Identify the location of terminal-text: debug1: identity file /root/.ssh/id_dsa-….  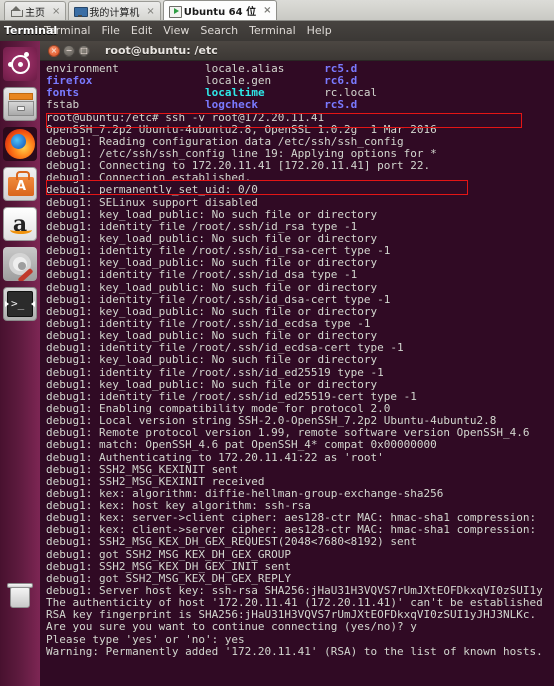
(218, 299).